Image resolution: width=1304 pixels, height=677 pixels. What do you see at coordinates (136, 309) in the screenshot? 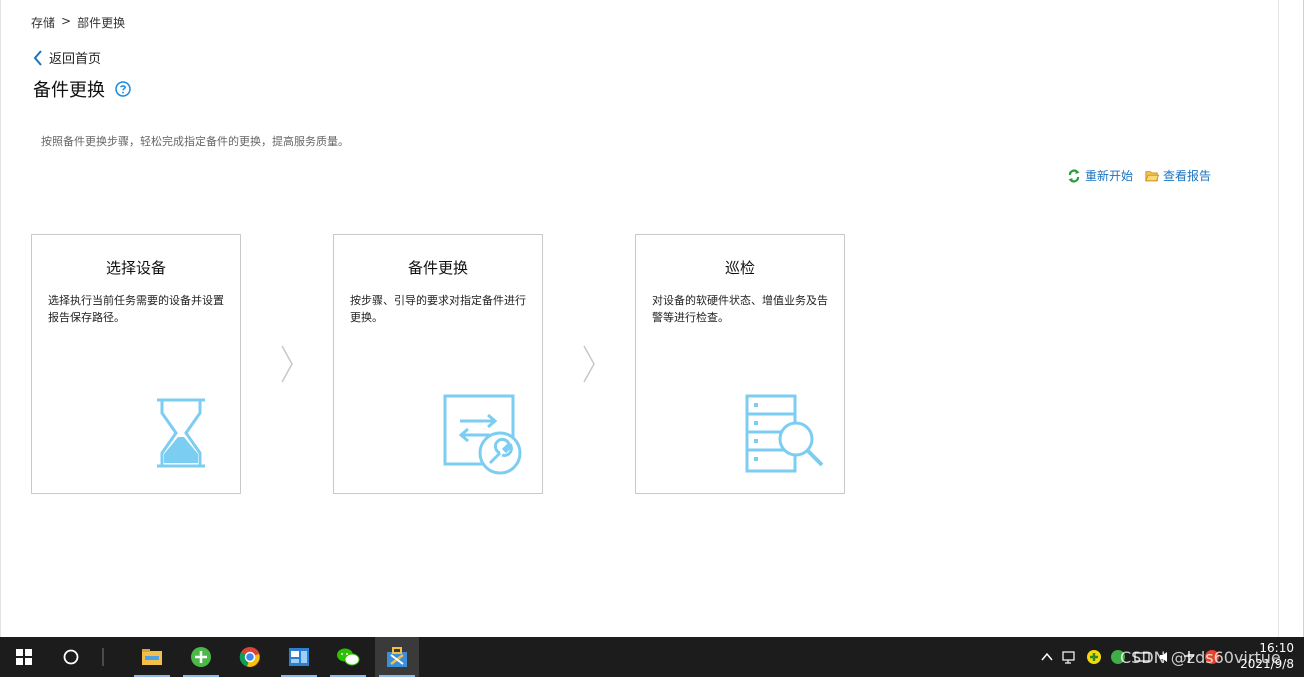
I see `step-description: 选择执行当前任务需要的设备并设置报告保存路径。` at bounding box center [136, 309].